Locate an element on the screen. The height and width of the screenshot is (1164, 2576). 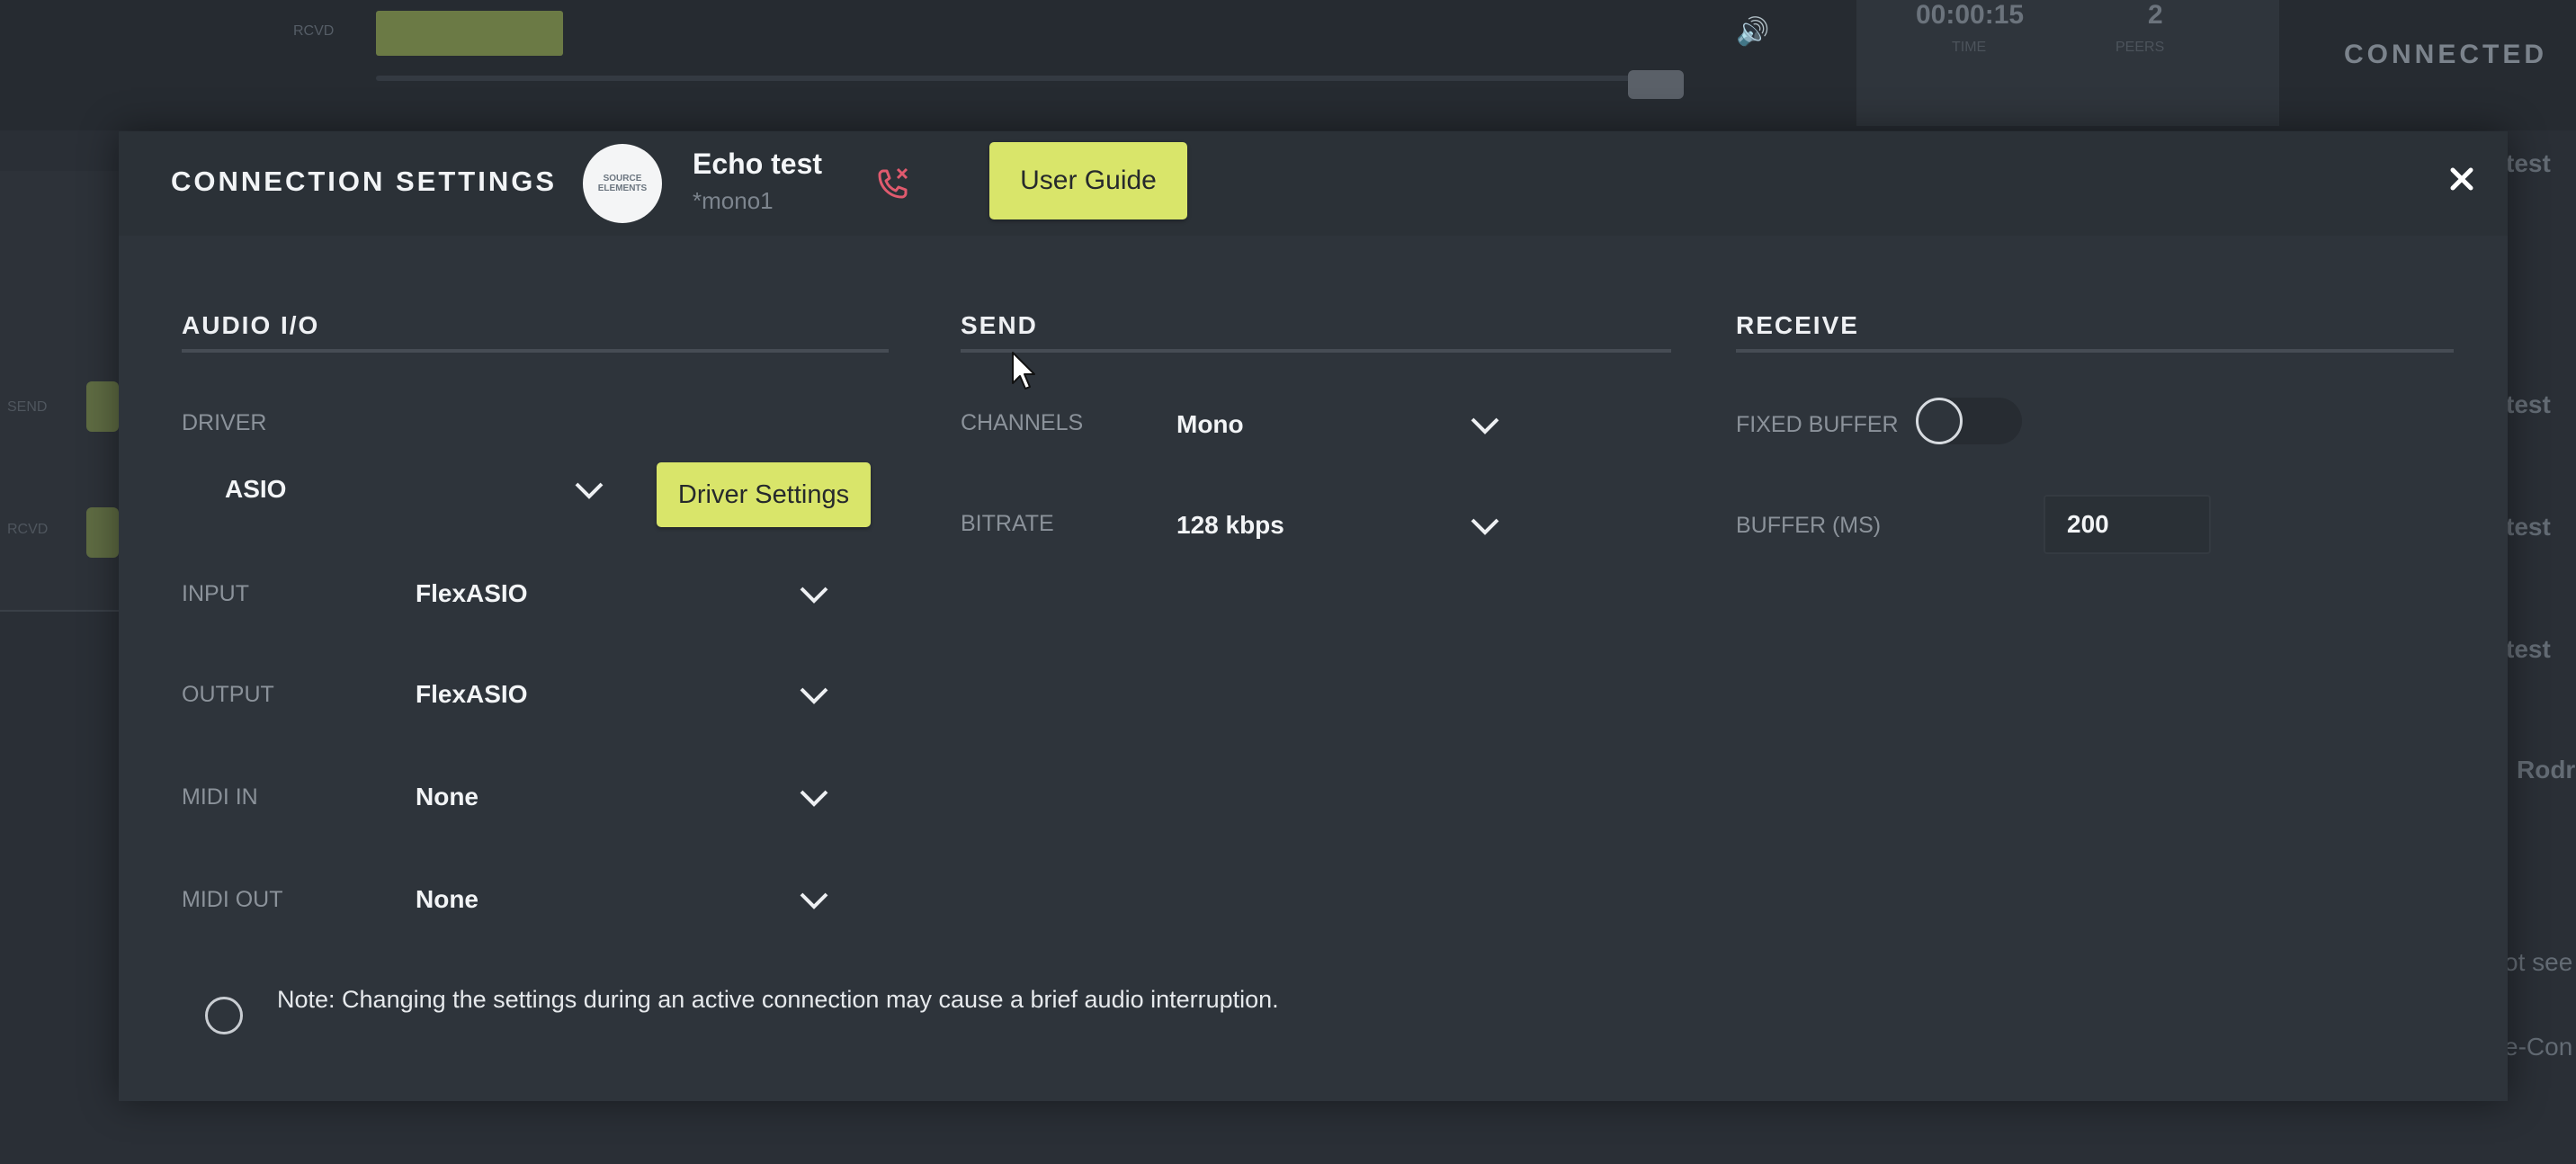
background-timer-label: TIME is located at coordinates (1969, 47).